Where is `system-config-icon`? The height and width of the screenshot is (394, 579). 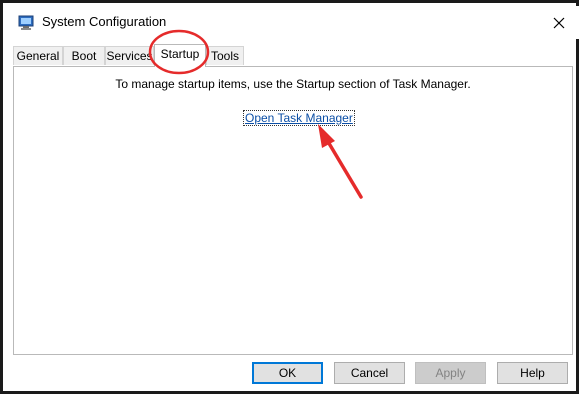
system-config-icon is located at coordinates (26, 23).